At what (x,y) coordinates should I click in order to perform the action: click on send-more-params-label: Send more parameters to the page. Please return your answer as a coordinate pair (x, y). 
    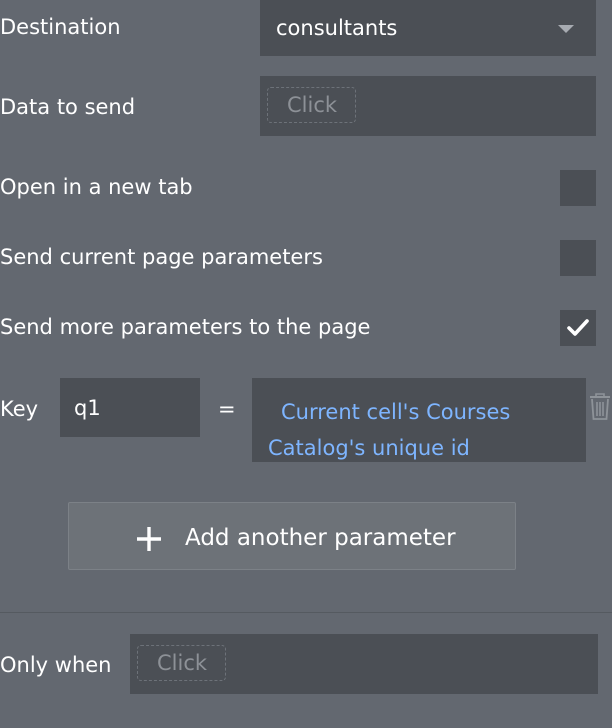
    Looking at the image, I should click on (185, 327).